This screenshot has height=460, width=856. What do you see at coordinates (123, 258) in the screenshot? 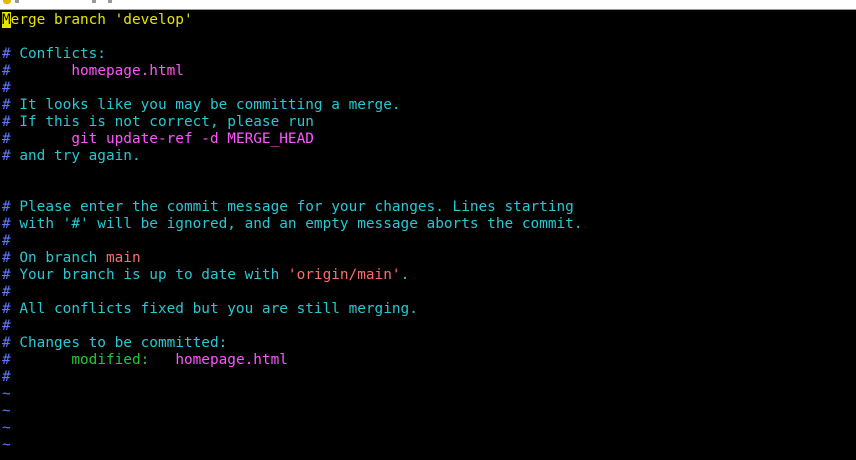
I see `branch-name: main` at bounding box center [123, 258].